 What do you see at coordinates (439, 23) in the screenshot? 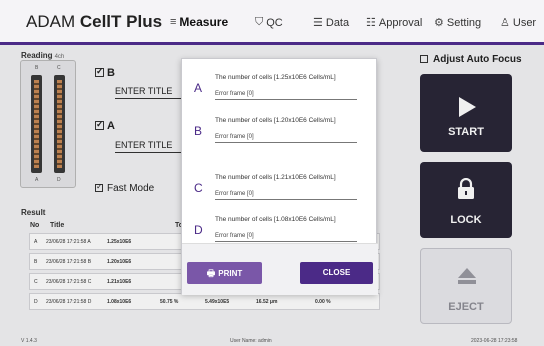
I see `gear-icon: ⚙` at bounding box center [439, 23].